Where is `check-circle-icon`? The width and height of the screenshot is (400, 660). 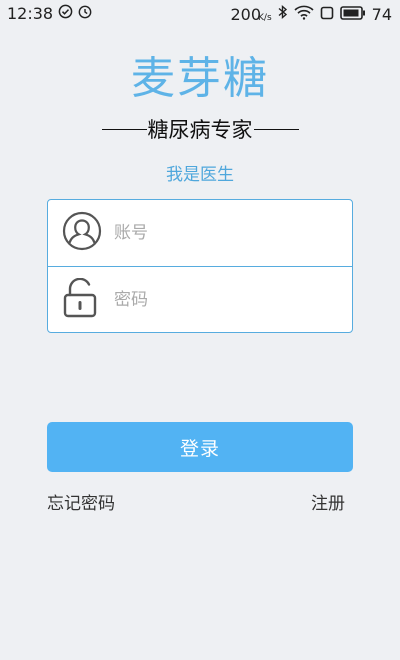
check-circle-icon is located at coordinates (65, 13).